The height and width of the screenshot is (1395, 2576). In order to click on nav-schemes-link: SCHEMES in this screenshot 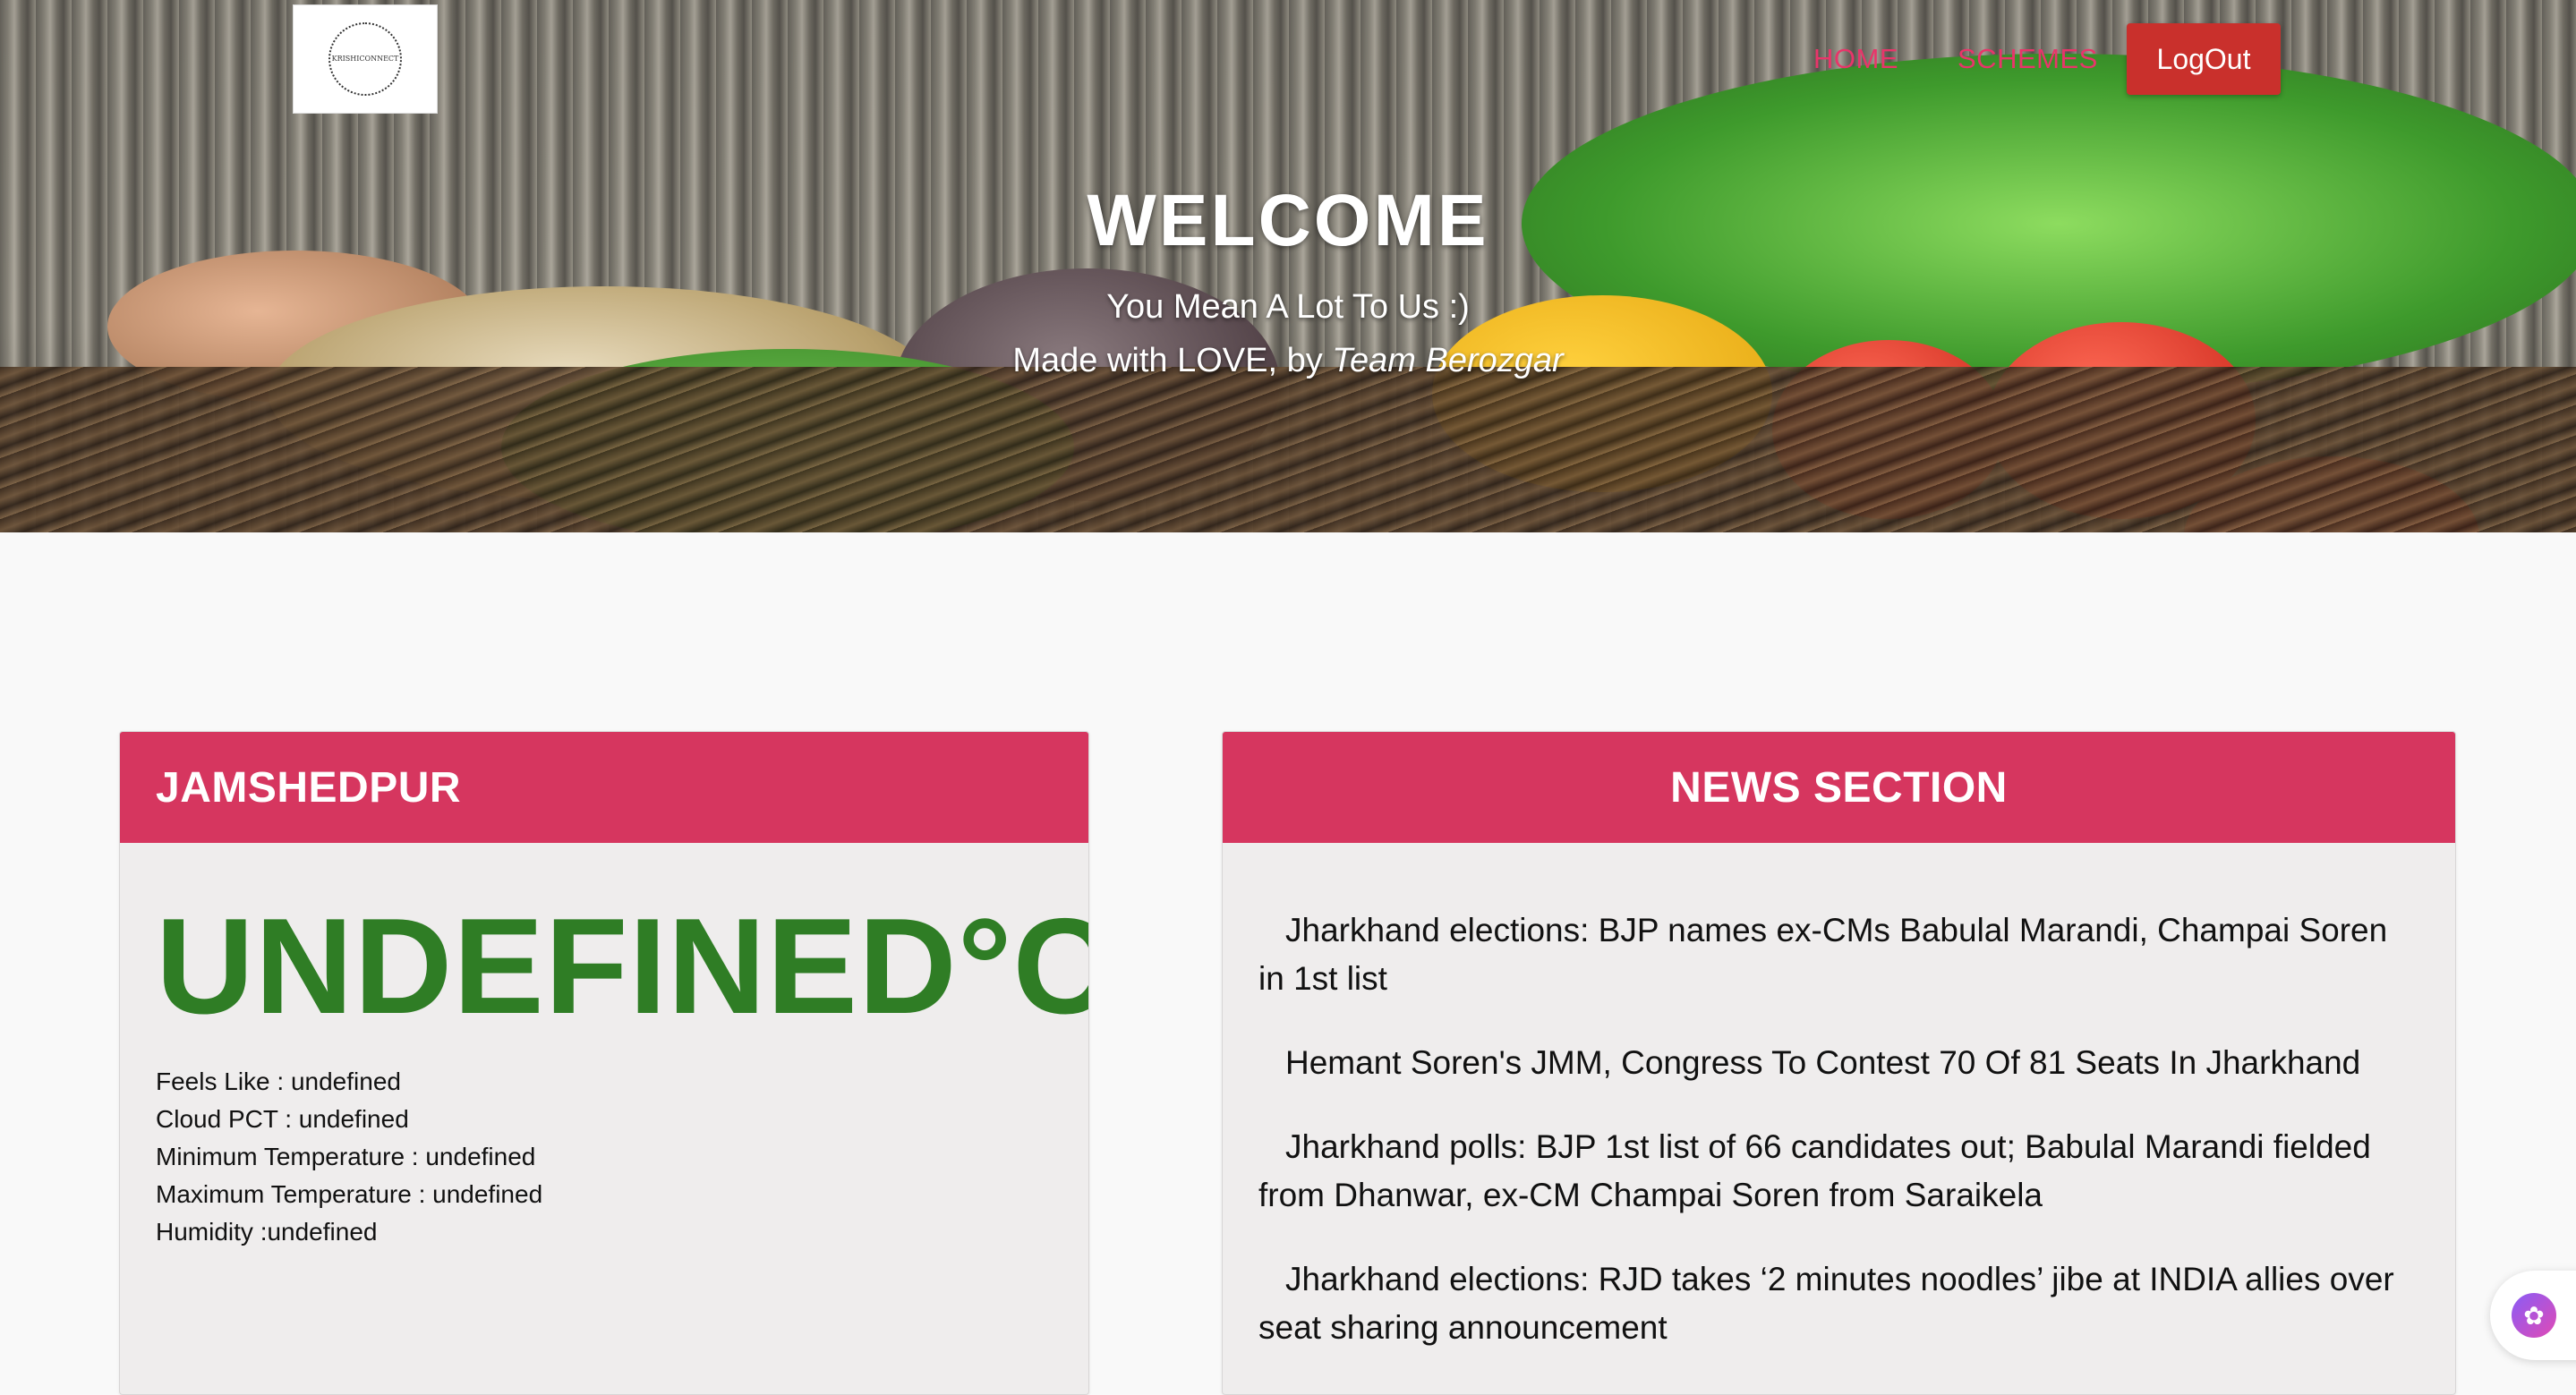, I will do `click(2028, 59)`.